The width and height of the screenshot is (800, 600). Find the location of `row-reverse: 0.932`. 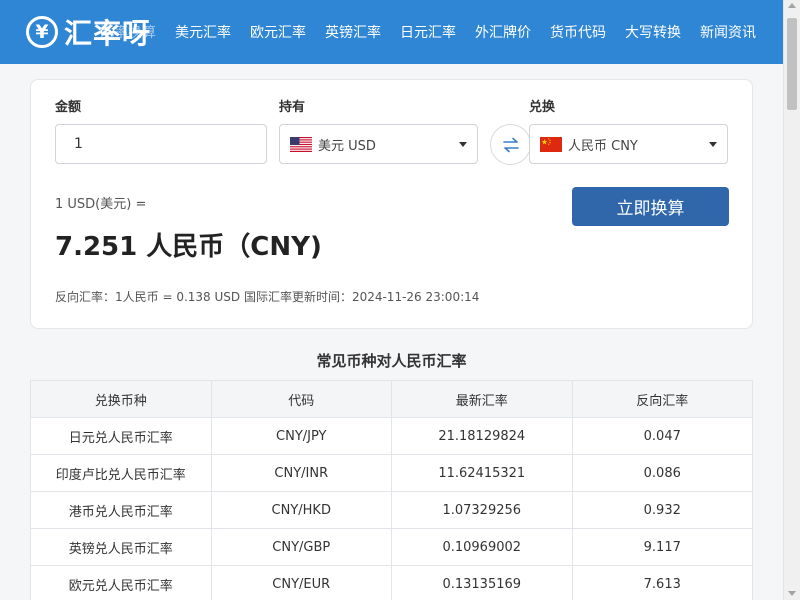

row-reverse: 0.932 is located at coordinates (662, 510).